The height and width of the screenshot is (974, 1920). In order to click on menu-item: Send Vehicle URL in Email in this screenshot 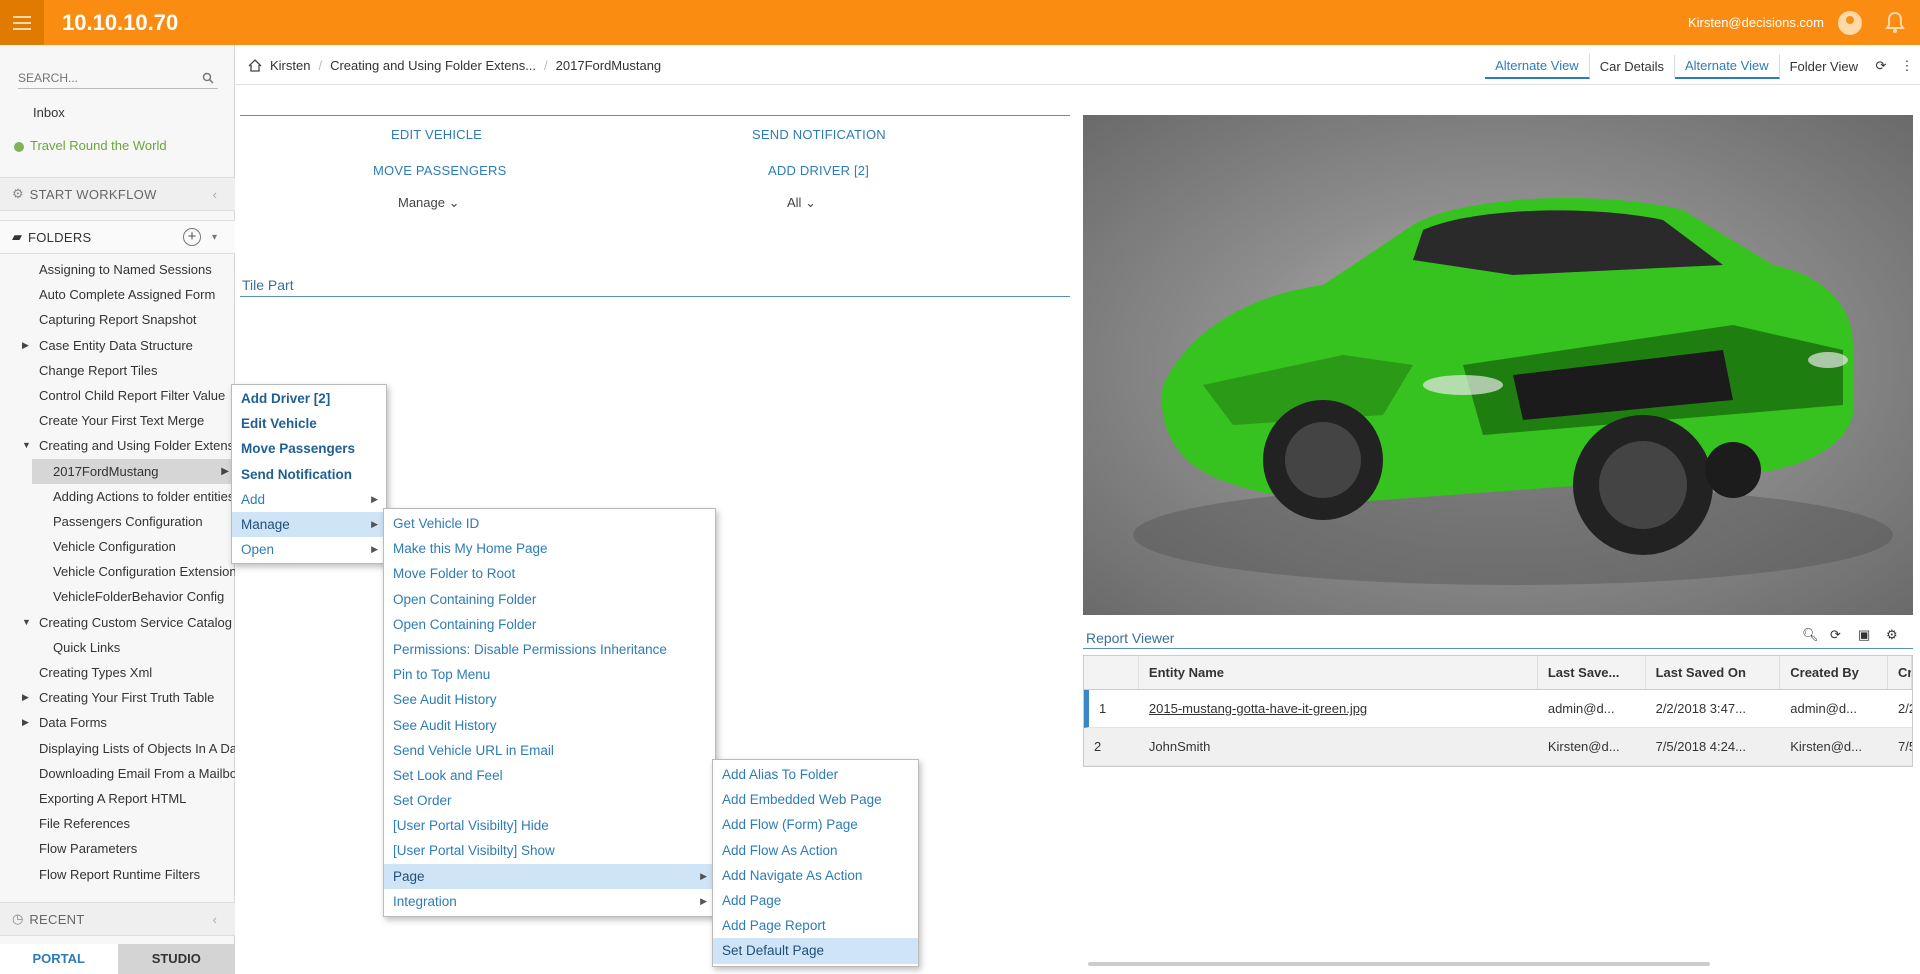, I will do `click(549, 750)`.